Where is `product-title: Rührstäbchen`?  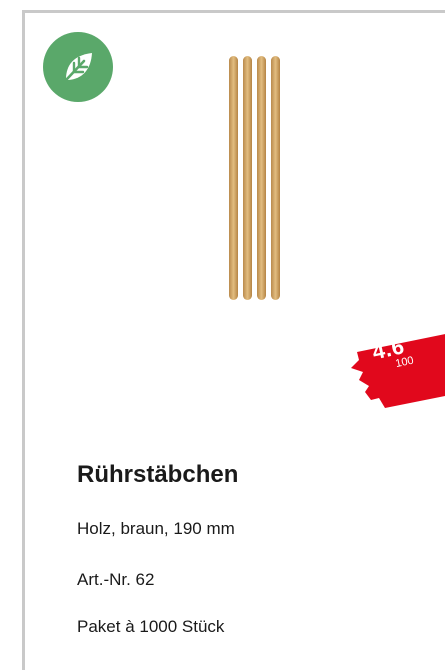 product-title: Rührstäbchen is located at coordinates (157, 475).